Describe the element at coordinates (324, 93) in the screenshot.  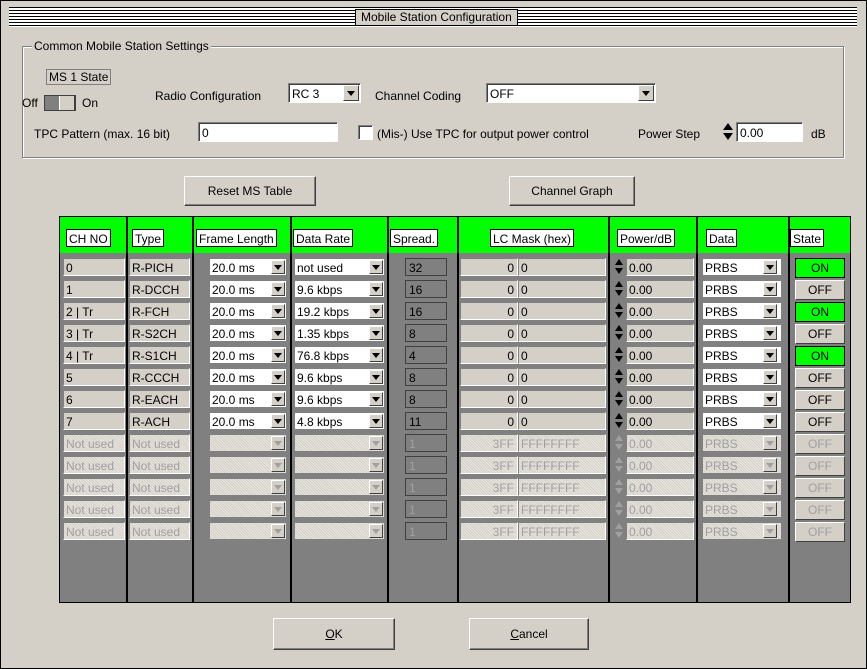
I see `radio-config-select: RC 3` at that location.